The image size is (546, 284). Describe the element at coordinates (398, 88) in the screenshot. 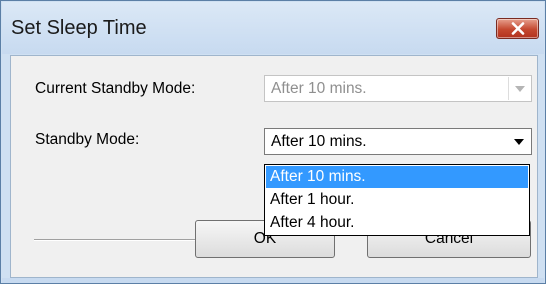

I see `current-standby-mode-select: After 10 mins.` at that location.